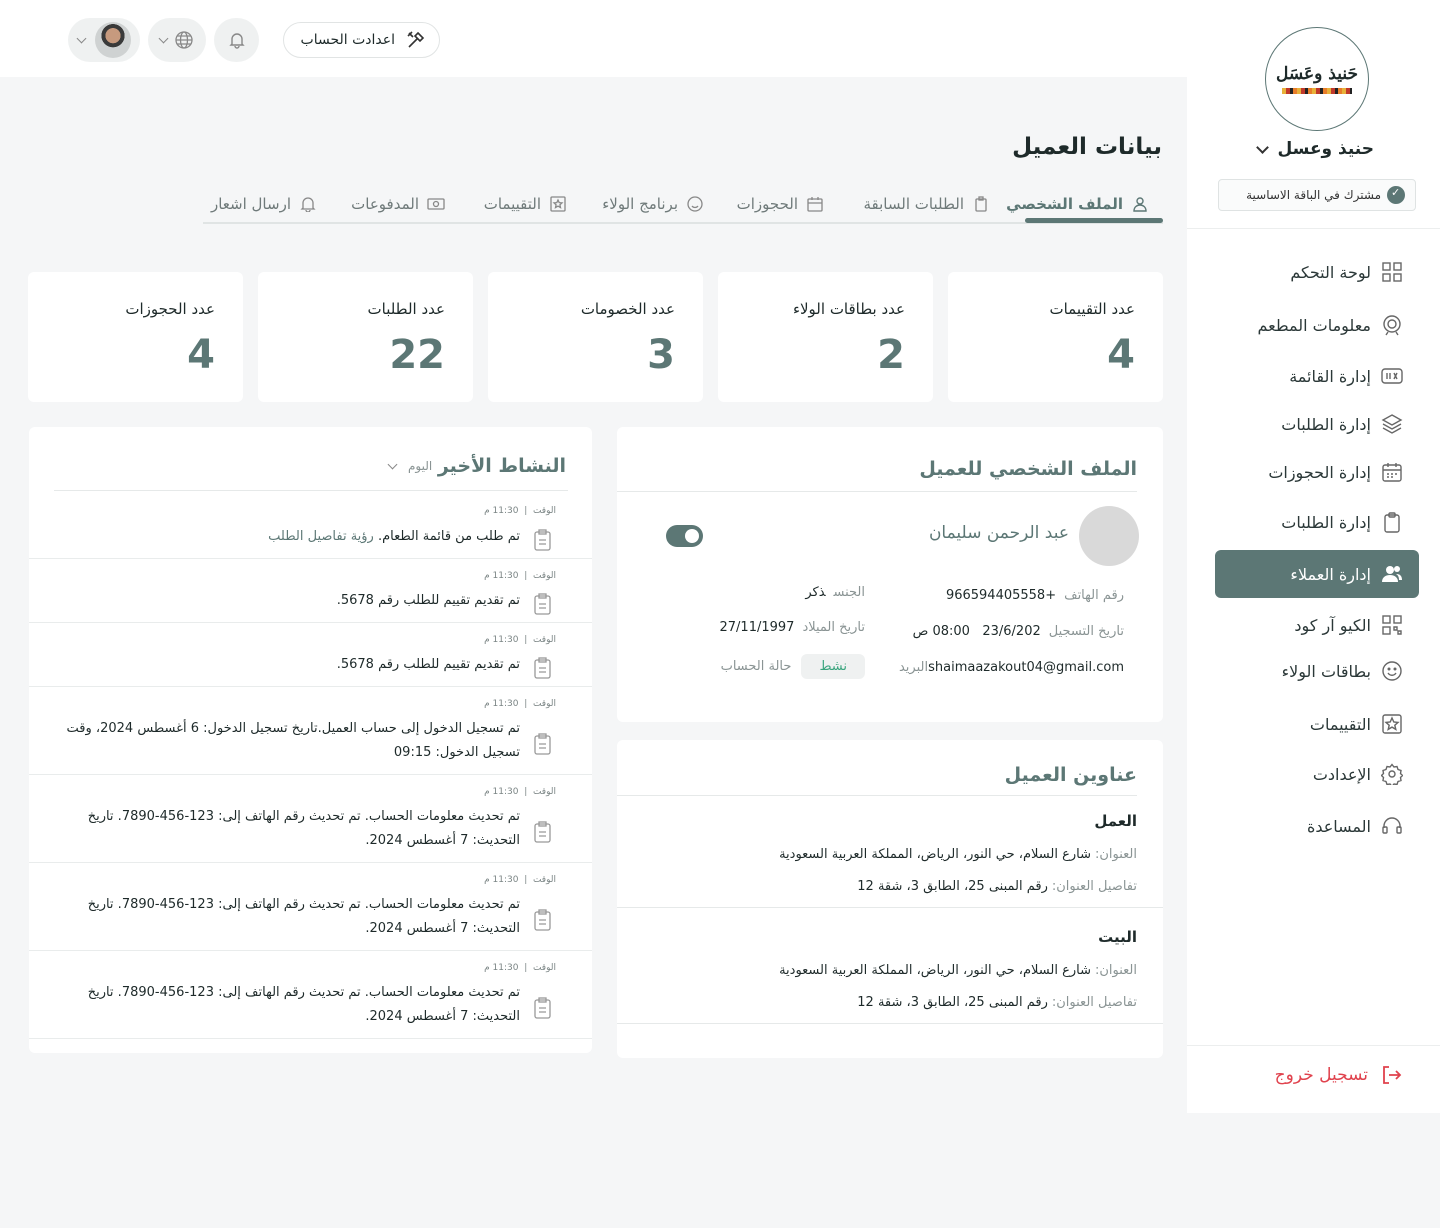 This screenshot has height=1228, width=1440. Describe the element at coordinates (1317, 774) in the screenshot. I see `sidebar-item-settings: الإعدادت` at that location.